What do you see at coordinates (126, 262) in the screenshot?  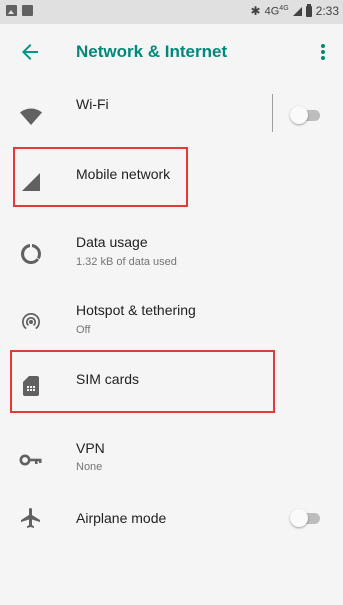 I see `data-usage-summary: 1.32 kB of data used` at bounding box center [126, 262].